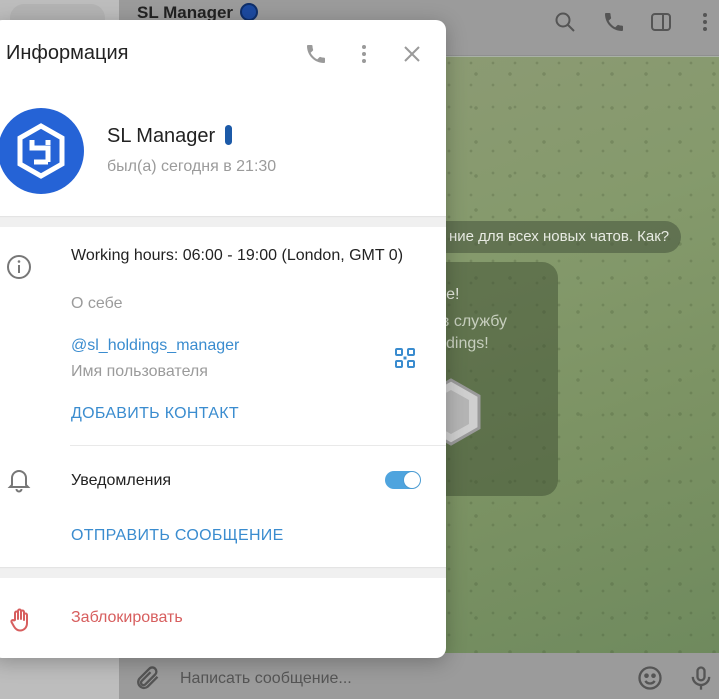 Image resolution: width=719 pixels, height=699 pixels. Describe the element at coordinates (412, 54) in the screenshot. I see `close-icon` at that location.